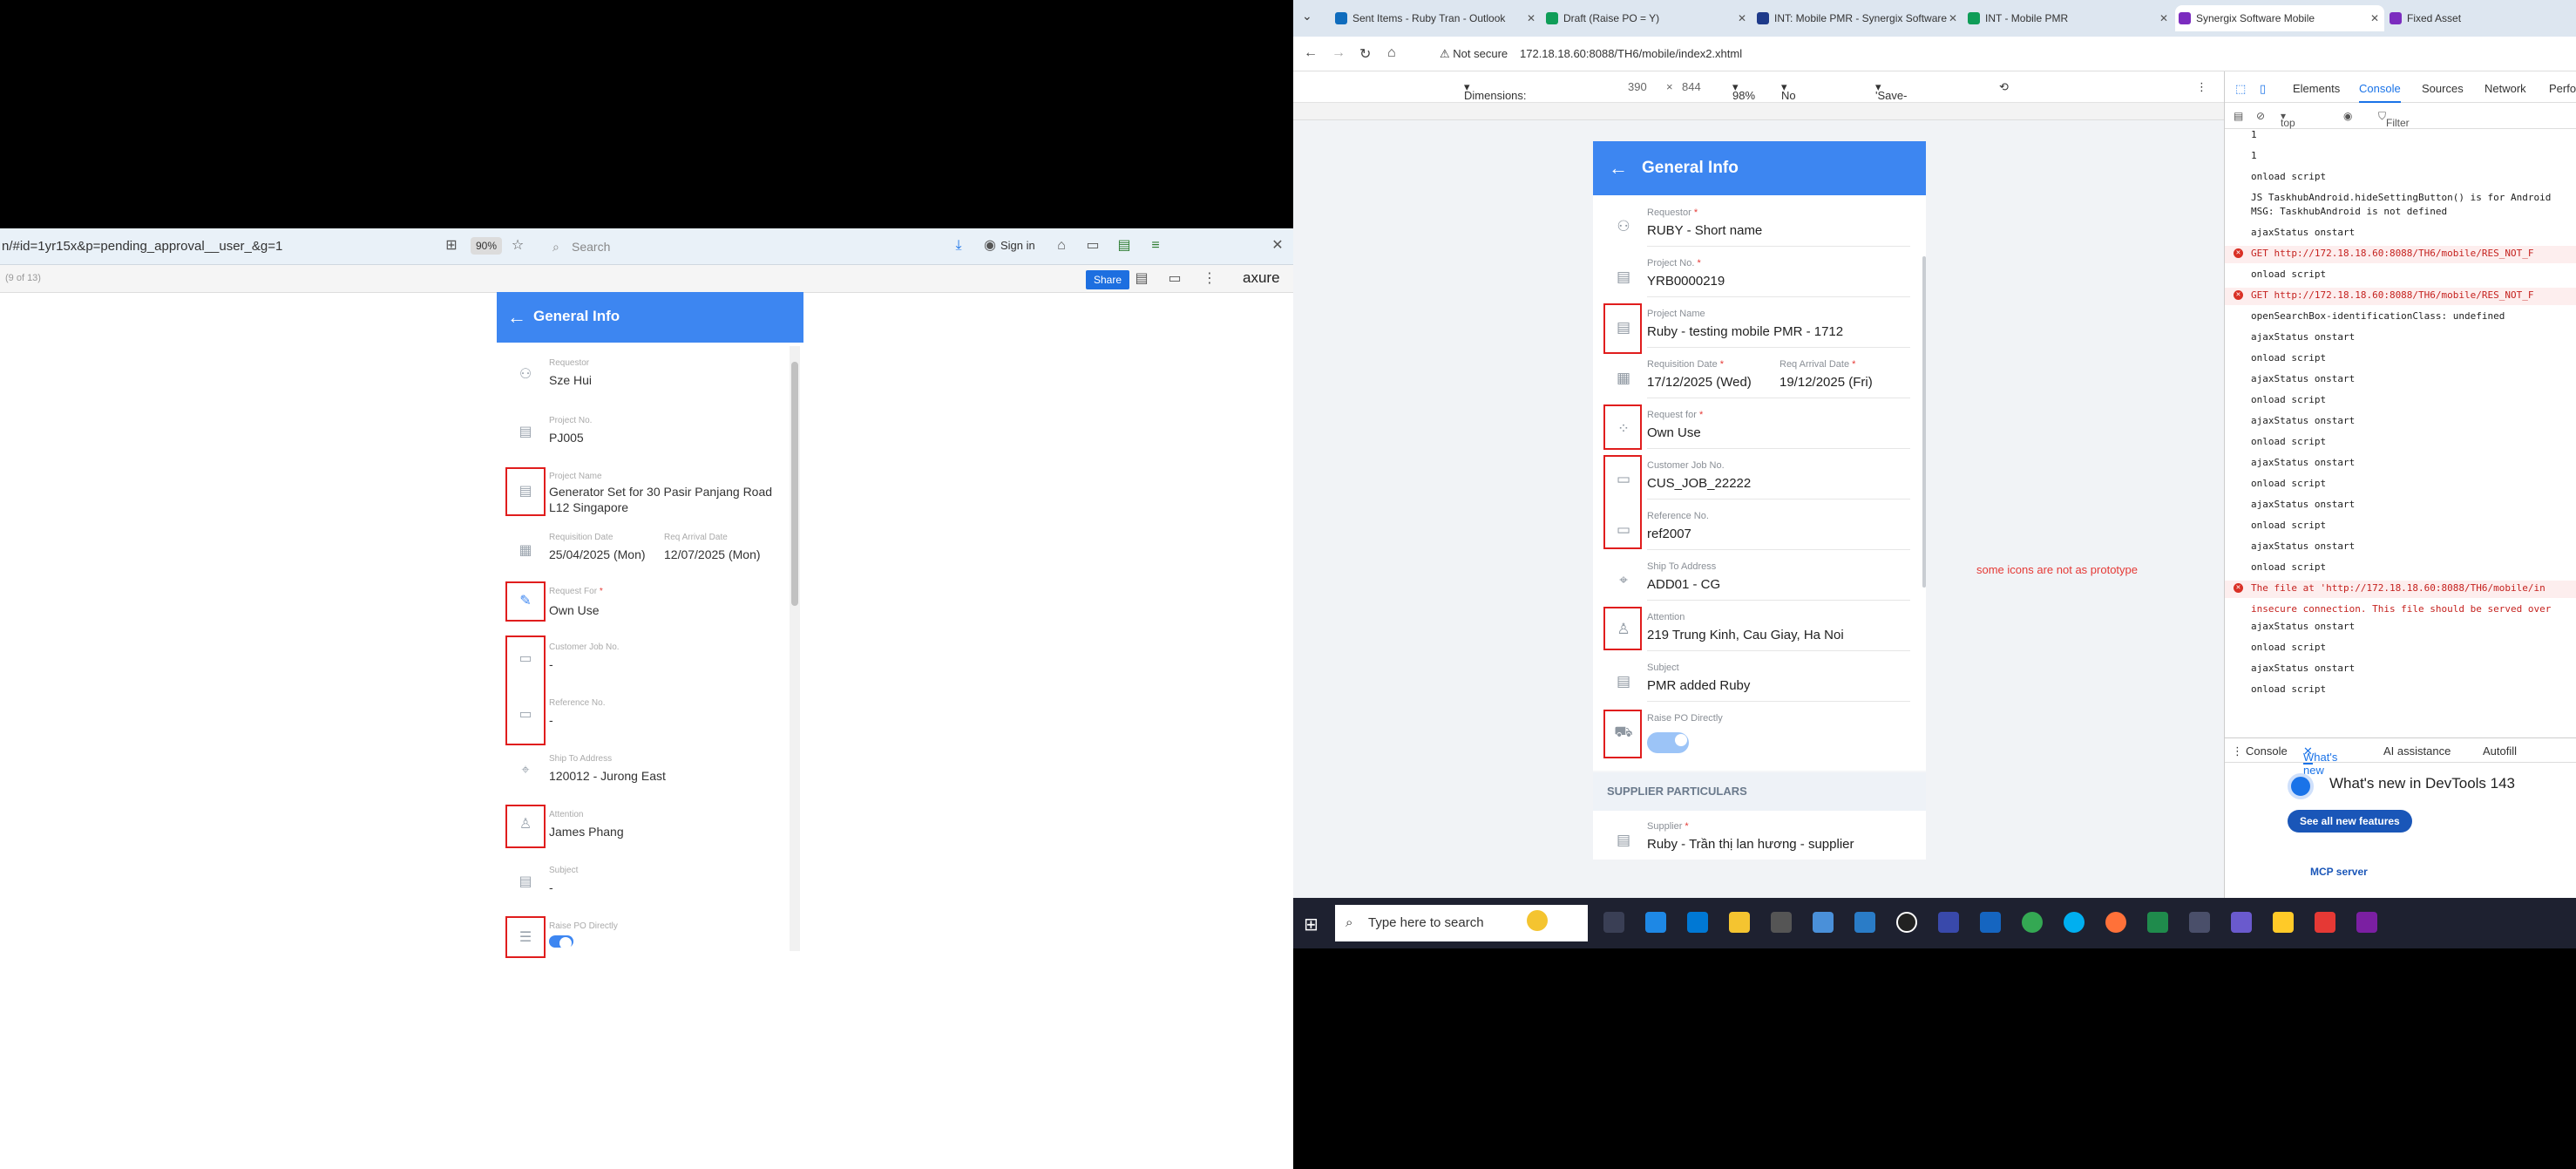 The height and width of the screenshot is (1169, 2576). I want to click on drawer-tab-console: Console, so click(2267, 751).